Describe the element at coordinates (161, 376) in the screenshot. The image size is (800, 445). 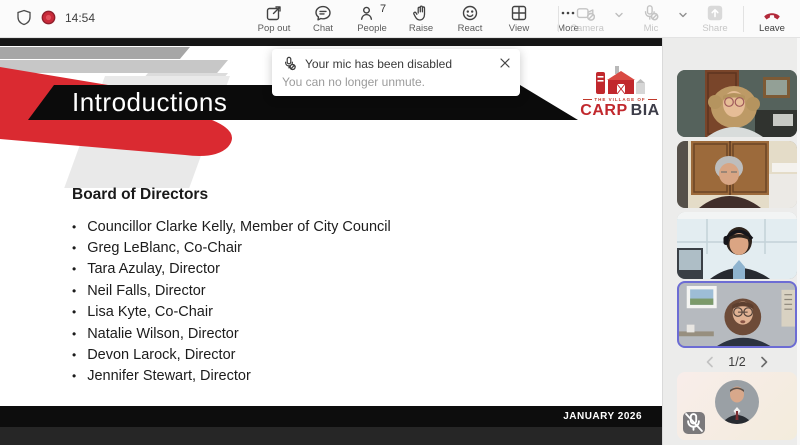
I see `list-item: • Jennifer Stewart, Director` at that location.